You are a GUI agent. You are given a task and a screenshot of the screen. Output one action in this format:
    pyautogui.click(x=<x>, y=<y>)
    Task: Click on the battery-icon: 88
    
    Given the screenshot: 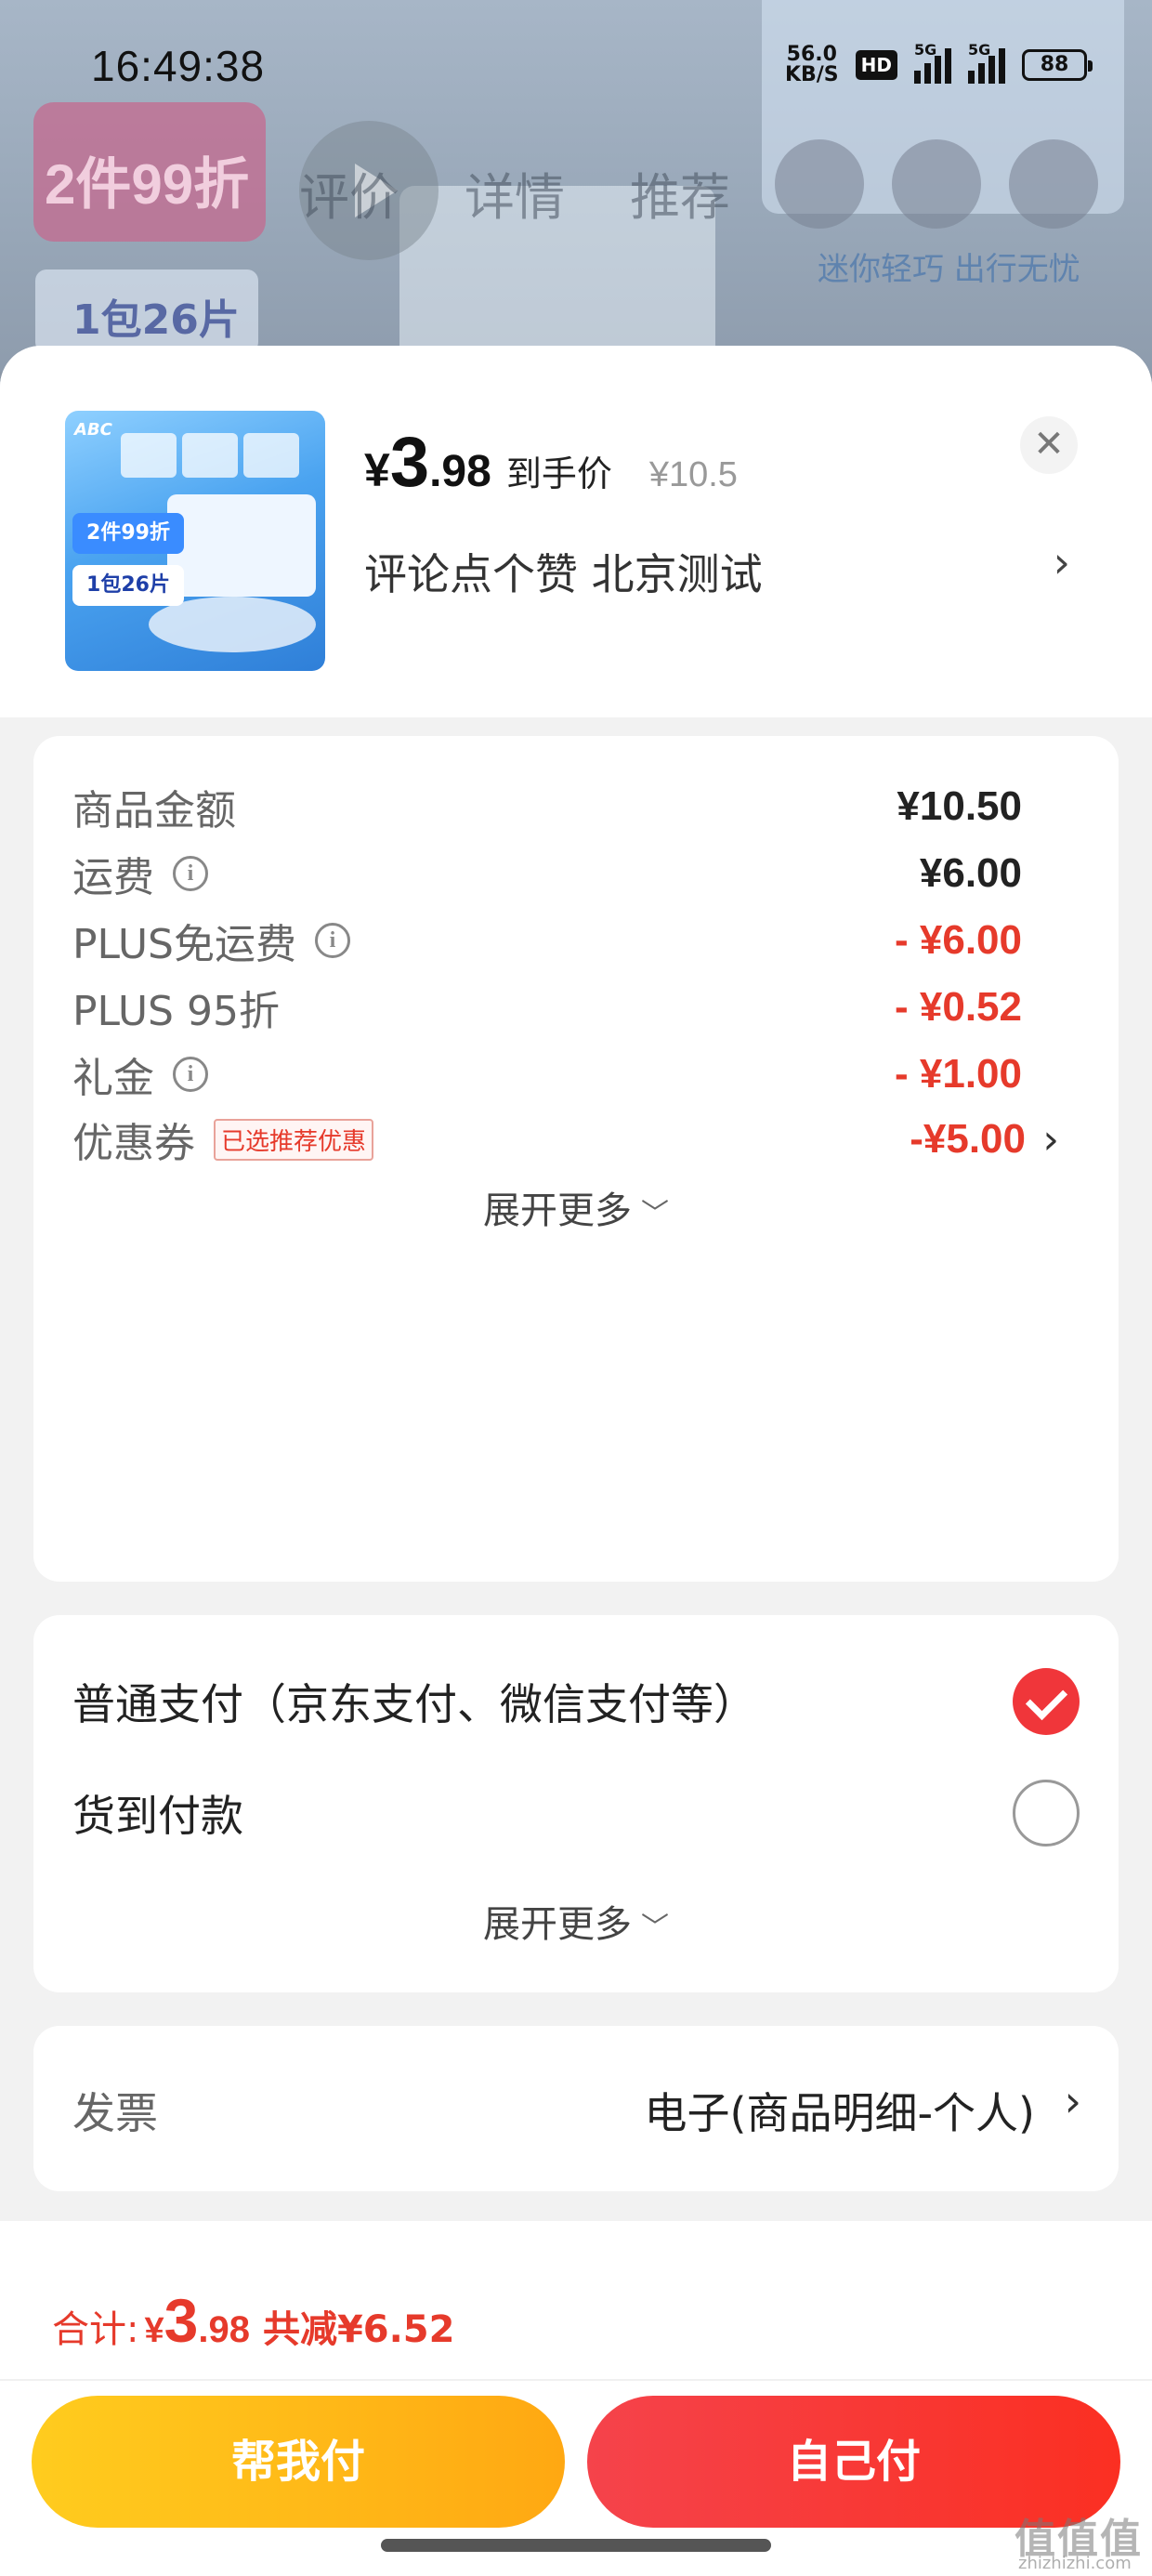 What is the action you would take?
    pyautogui.click(x=1057, y=65)
    